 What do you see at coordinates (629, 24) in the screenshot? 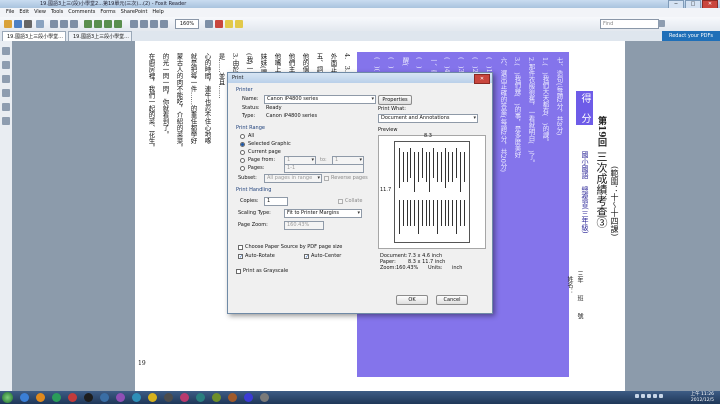
I see `find-input: Find` at bounding box center [629, 24].